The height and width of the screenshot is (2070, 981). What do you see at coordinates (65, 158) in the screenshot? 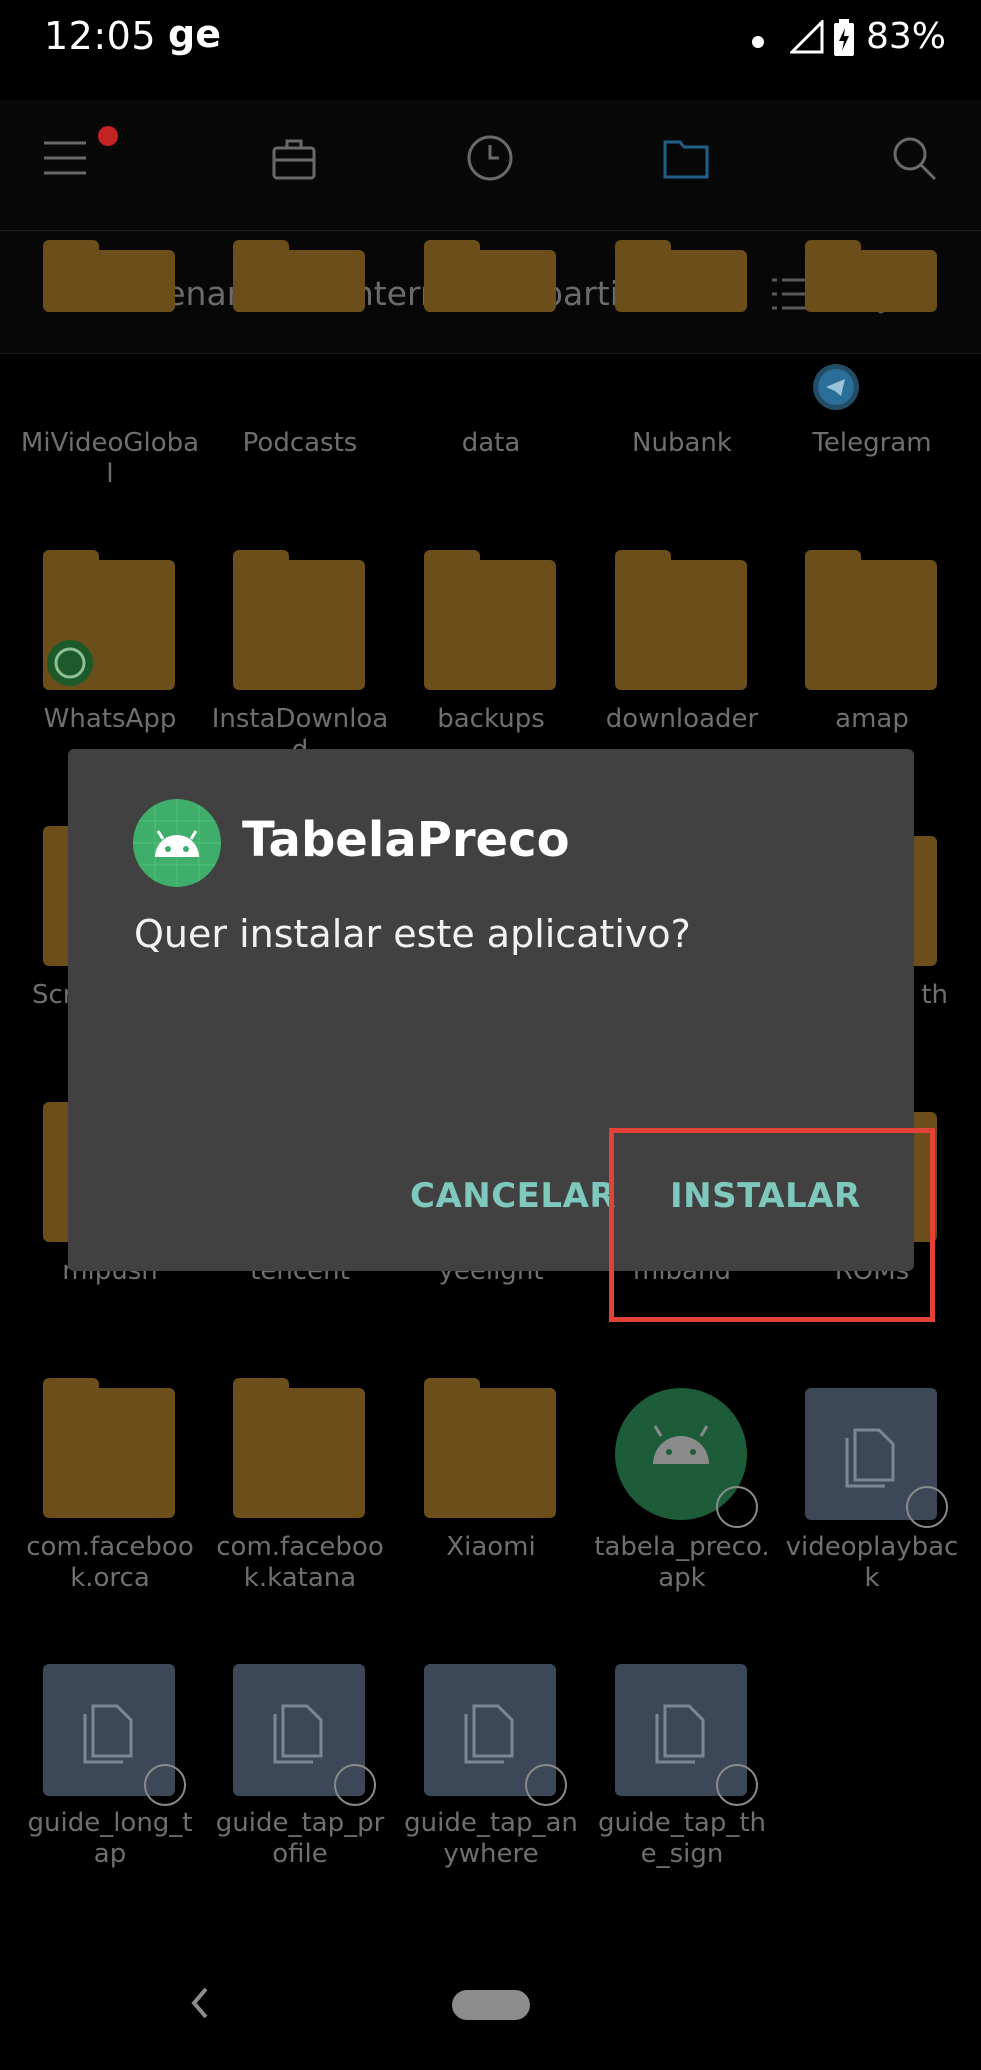
I see `menu-icon` at bounding box center [65, 158].